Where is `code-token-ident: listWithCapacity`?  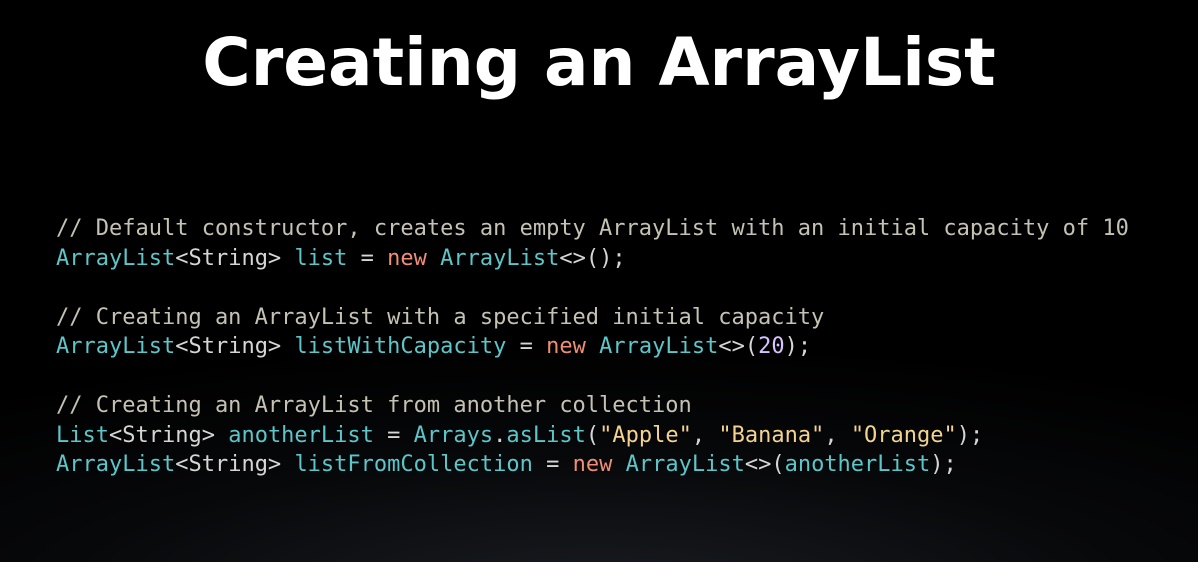 code-token-ident: listWithCapacity is located at coordinates (400, 346).